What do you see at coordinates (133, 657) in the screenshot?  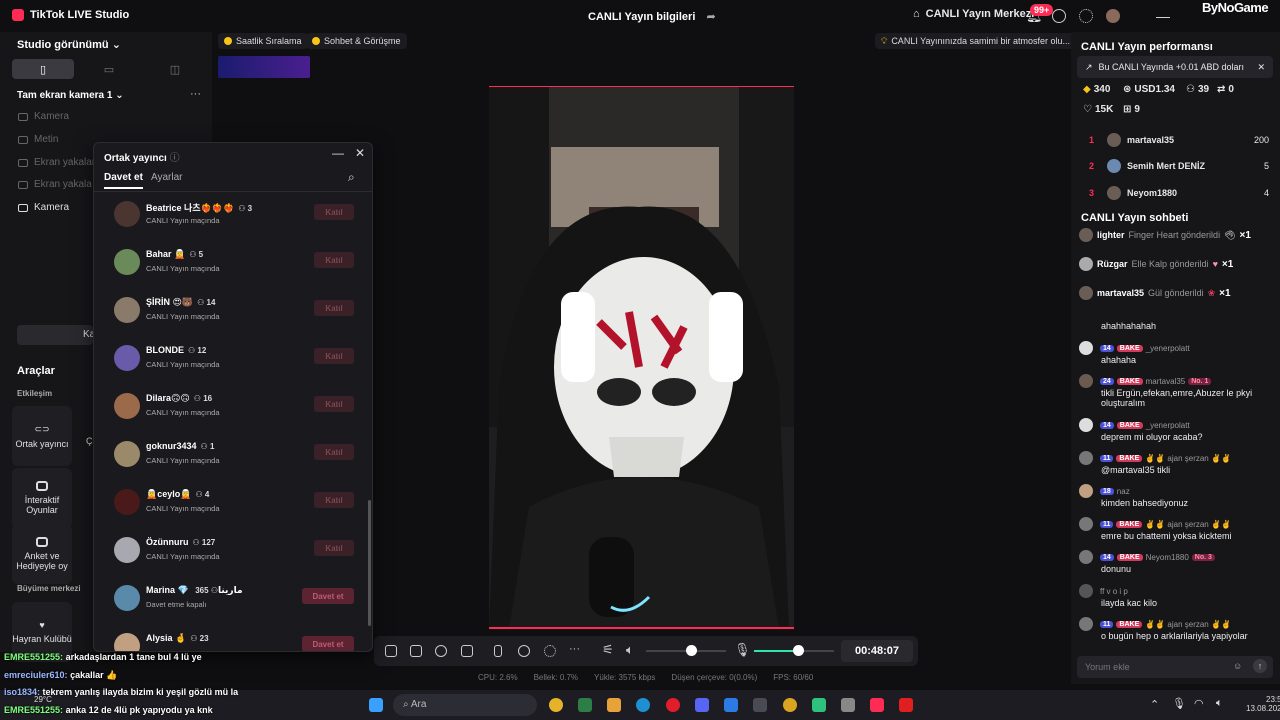 I see `overlay-msg: arkadaşlardan 1 tane bul 4 lü ye` at bounding box center [133, 657].